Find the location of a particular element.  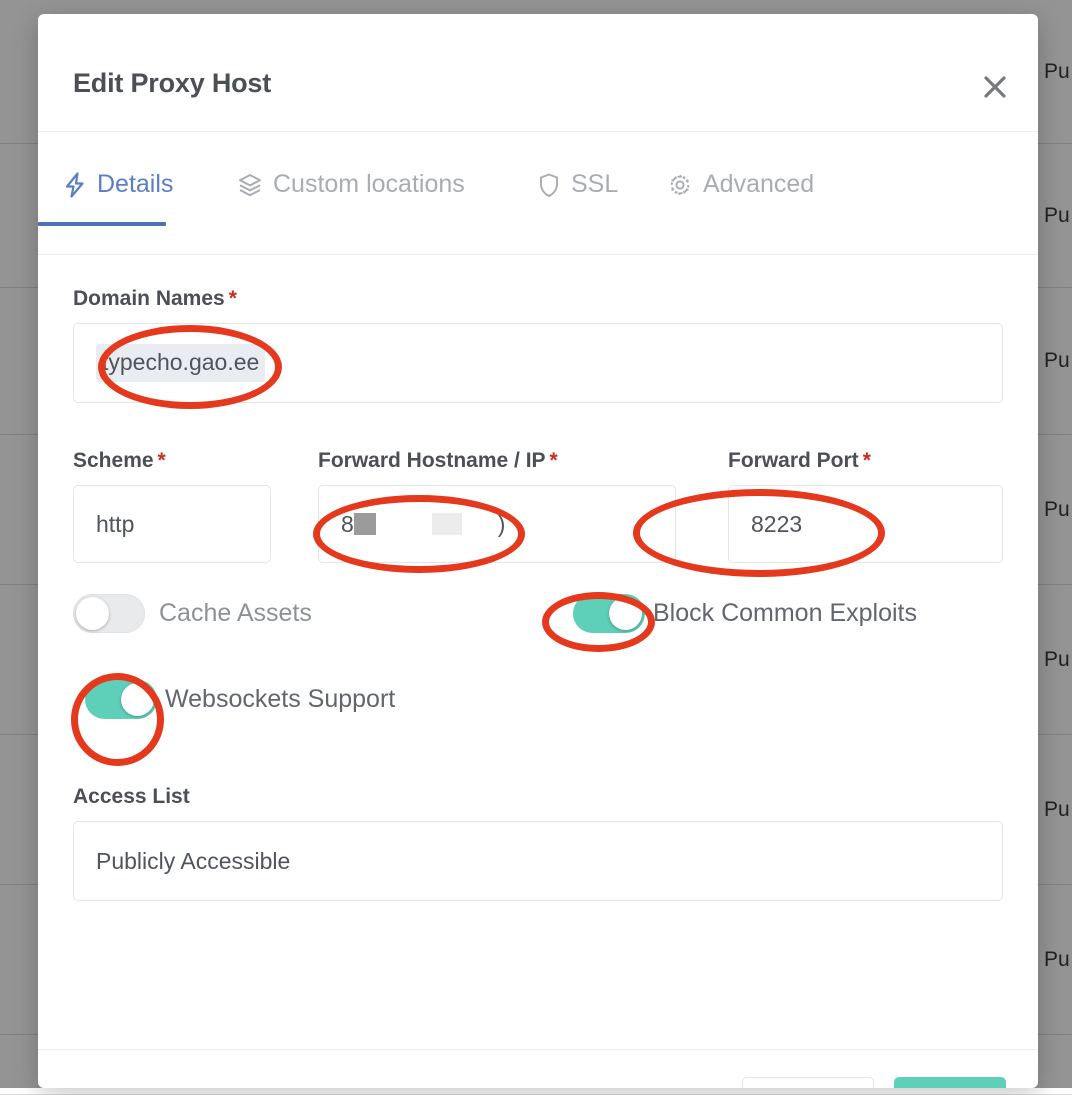

modal-footer: Cancel Save is located at coordinates (538, 1068).